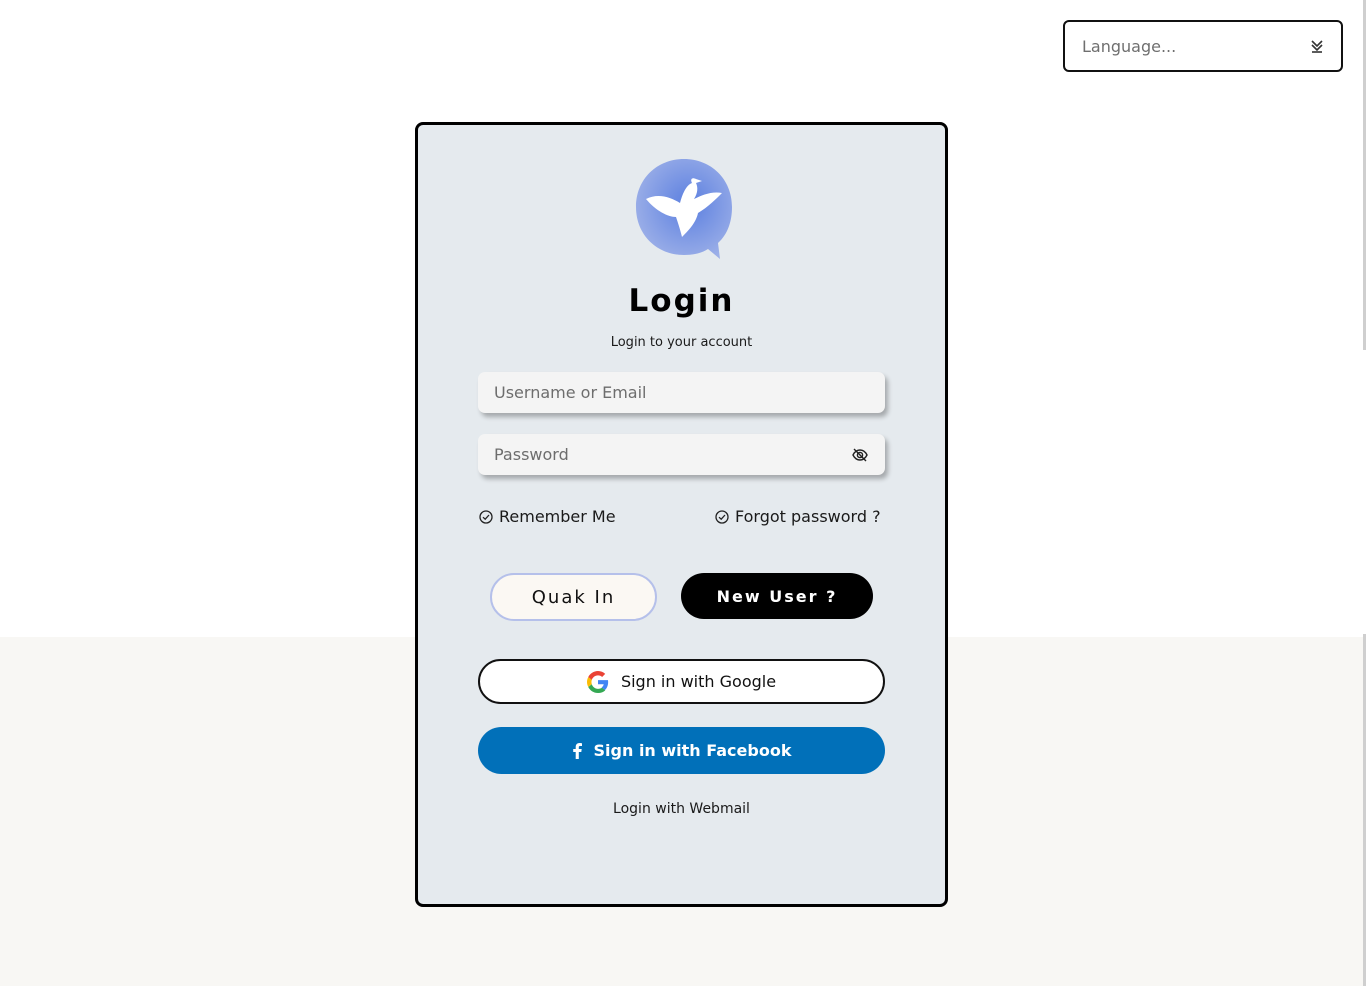 Image resolution: width=1366 pixels, height=986 pixels. I want to click on google-sign-in-button: Sign in with Google, so click(681, 681).